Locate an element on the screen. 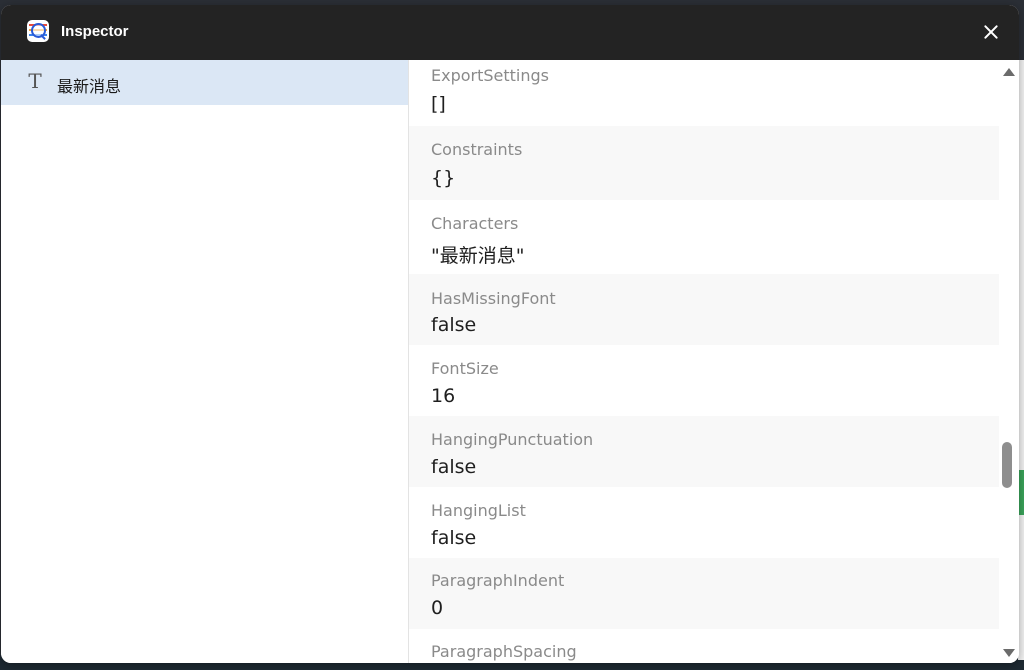  scroll-up-arrow-icon is located at coordinates (1009, 72).